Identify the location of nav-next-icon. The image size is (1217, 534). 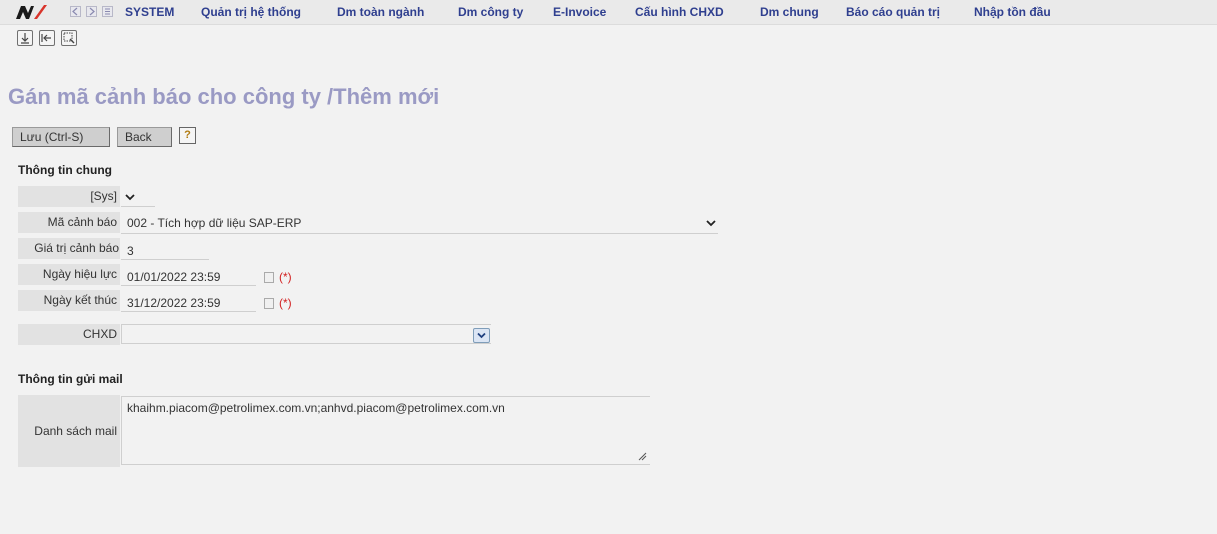
(91, 11).